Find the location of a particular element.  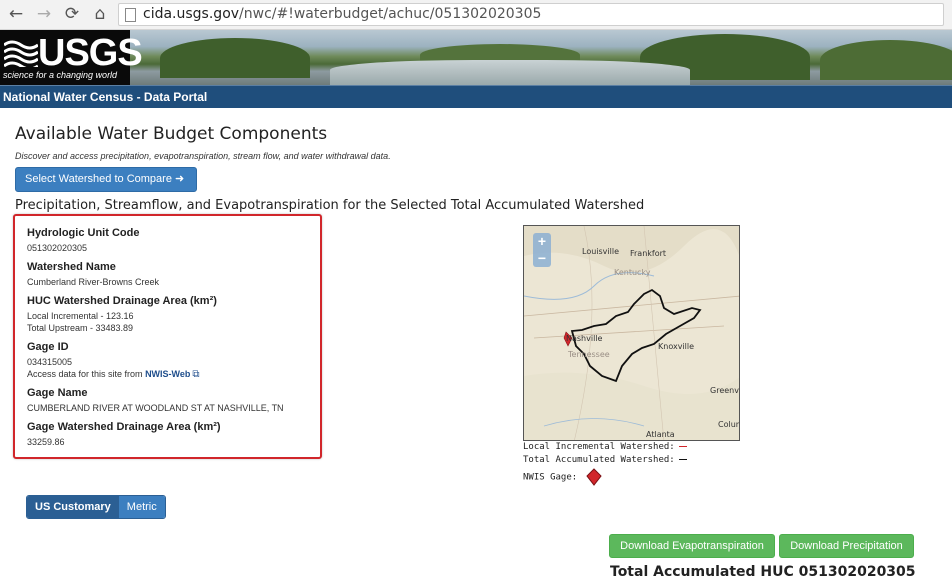

watershed-name-label: Watershed Name is located at coordinates (71, 267).